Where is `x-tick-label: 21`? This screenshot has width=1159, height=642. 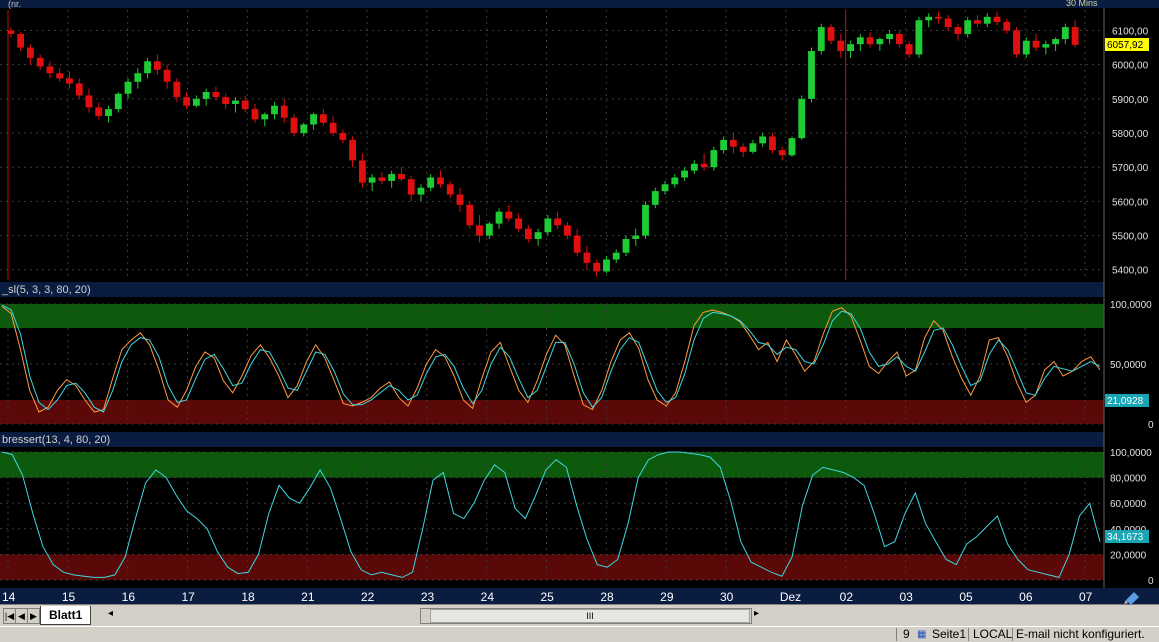 x-tick-label: 21 is located at coordinates (308, 597).